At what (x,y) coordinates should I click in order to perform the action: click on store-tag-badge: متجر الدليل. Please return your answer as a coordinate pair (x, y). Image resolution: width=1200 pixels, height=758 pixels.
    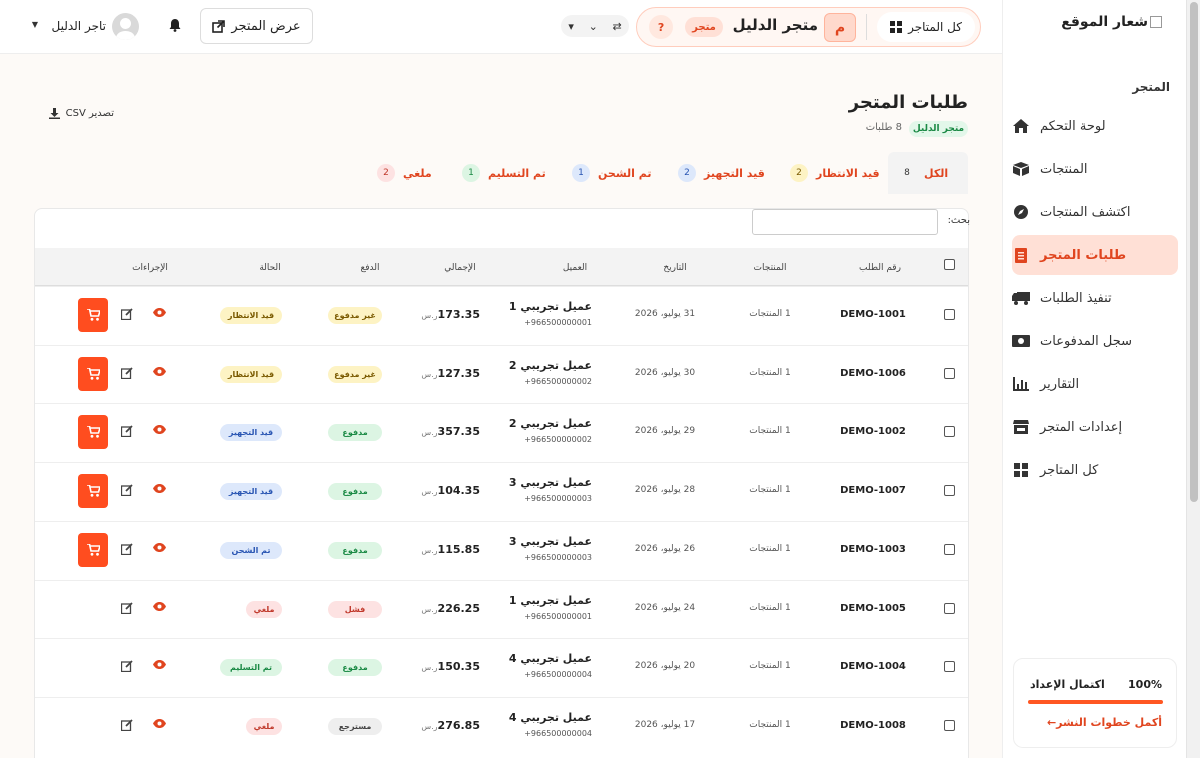
    Looking at the image, I should click on (938, 129).